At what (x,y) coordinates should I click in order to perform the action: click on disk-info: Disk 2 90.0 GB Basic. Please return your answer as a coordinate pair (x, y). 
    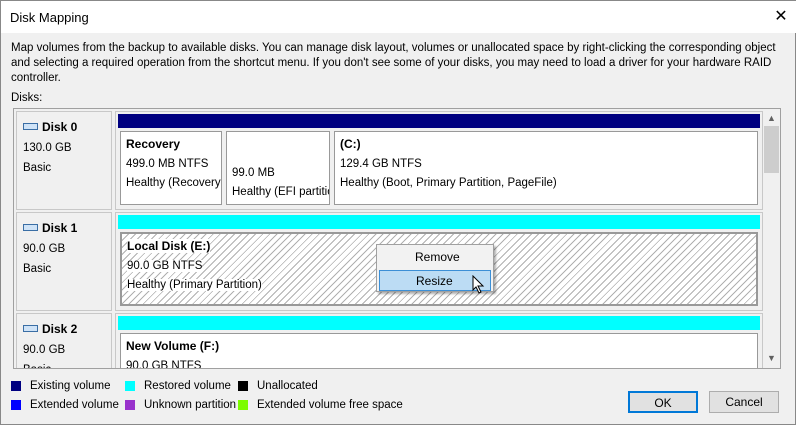
    Looking at the image, I should click on (64, 340).